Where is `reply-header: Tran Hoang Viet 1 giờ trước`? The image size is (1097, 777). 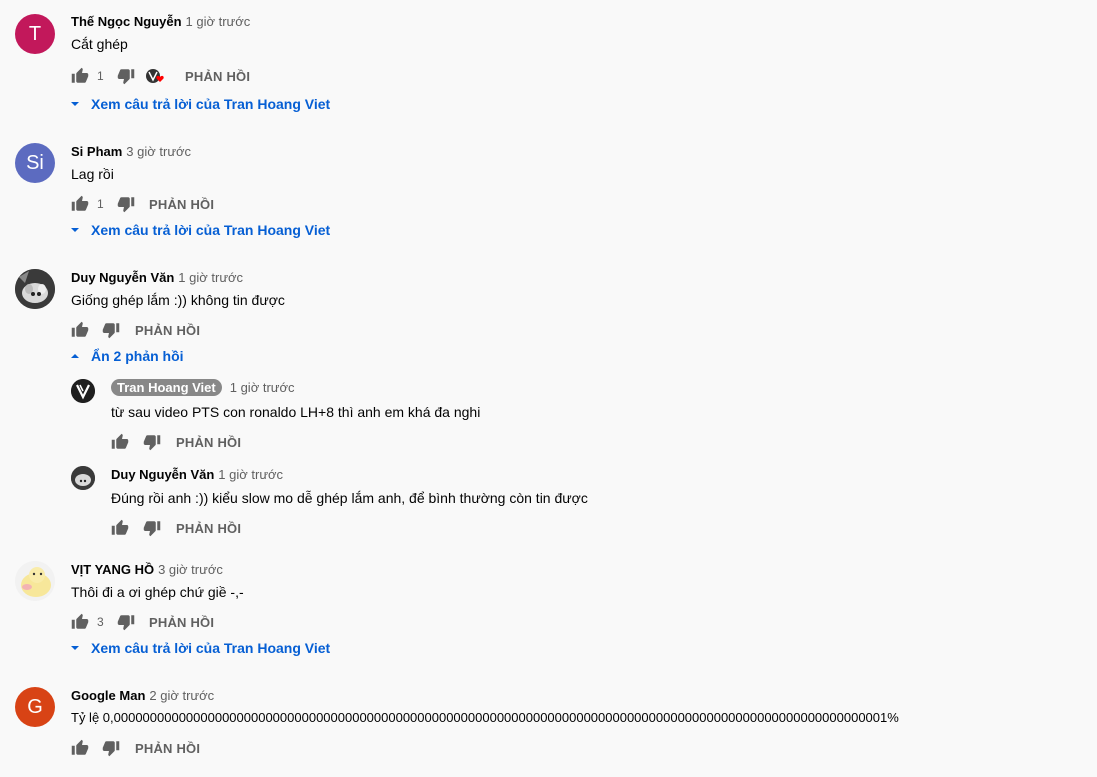
reply-header: Tran Hoang Viet 1 giờ trước is located at coordinates (203, 387).